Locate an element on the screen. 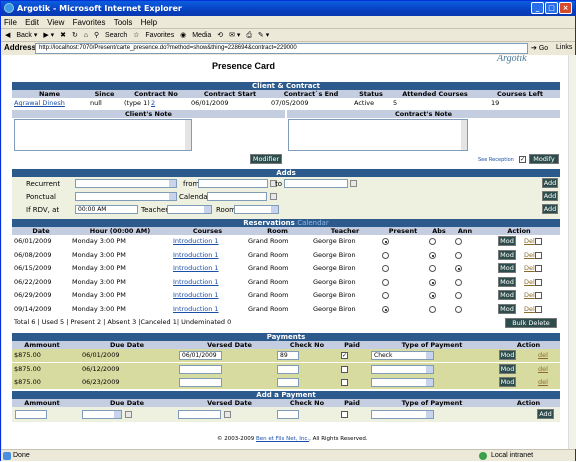  recurrent-select is located at coordinates (126, 183).